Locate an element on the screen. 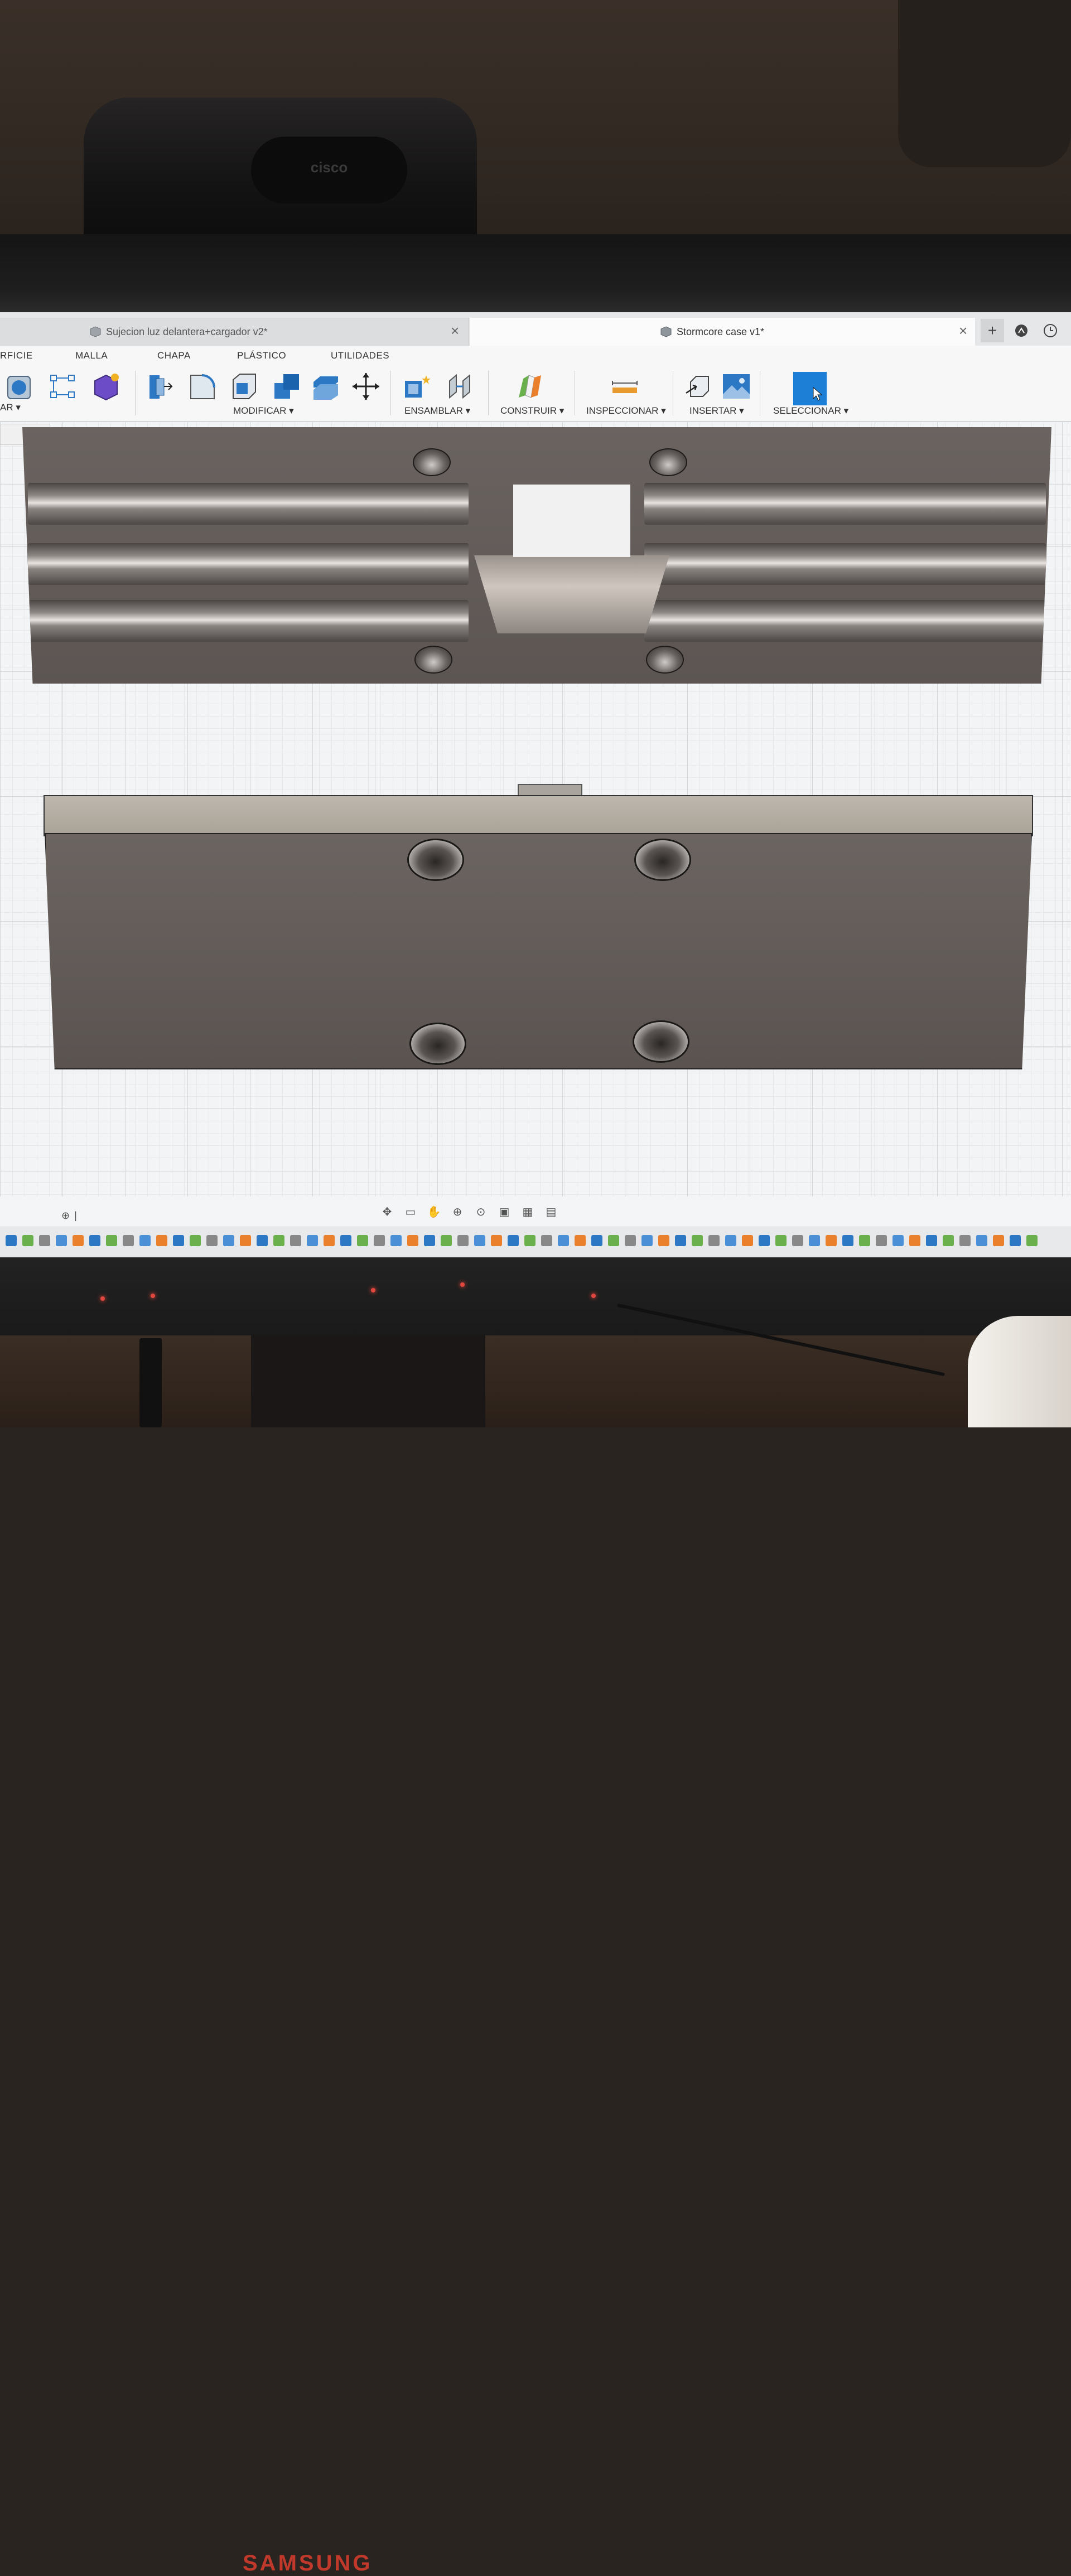  tab-chapa: CHAPA is located at coordinates (174, 355).